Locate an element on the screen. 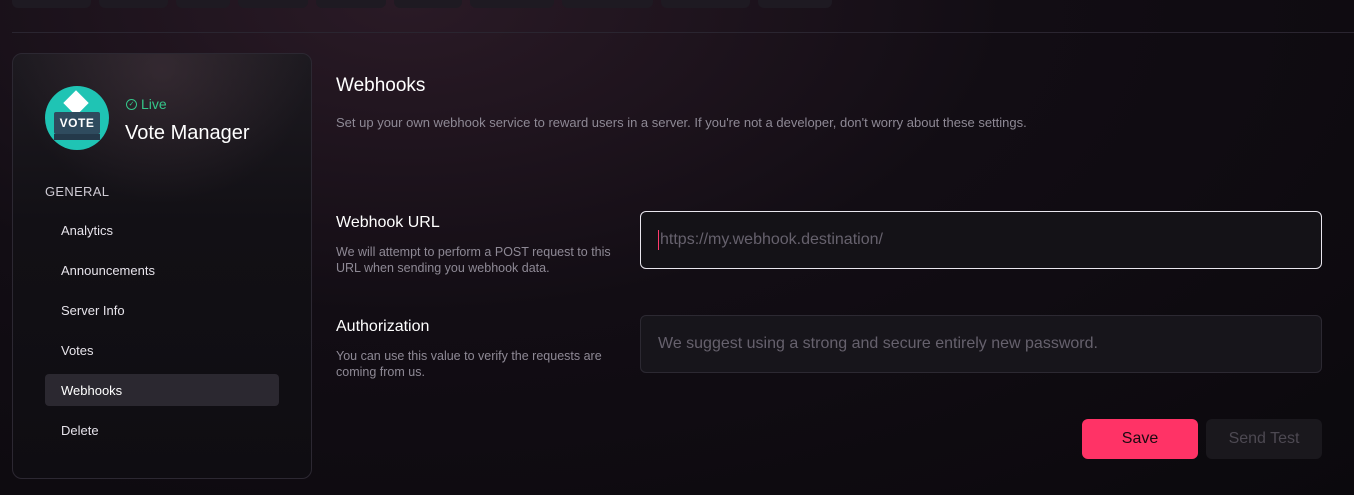 The image size is (1354, 495). check-circle-icon: ✓ is located at coordinates (131, 104).